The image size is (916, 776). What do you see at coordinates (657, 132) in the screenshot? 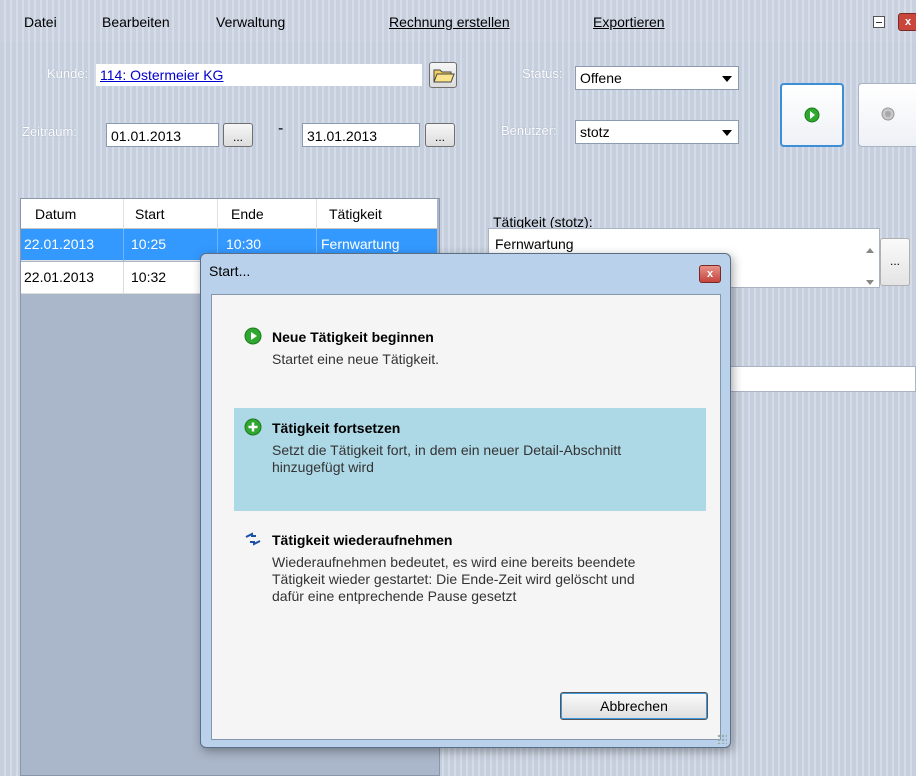
I see `benutzer-select: stotz` at bounding box center [657, 132].